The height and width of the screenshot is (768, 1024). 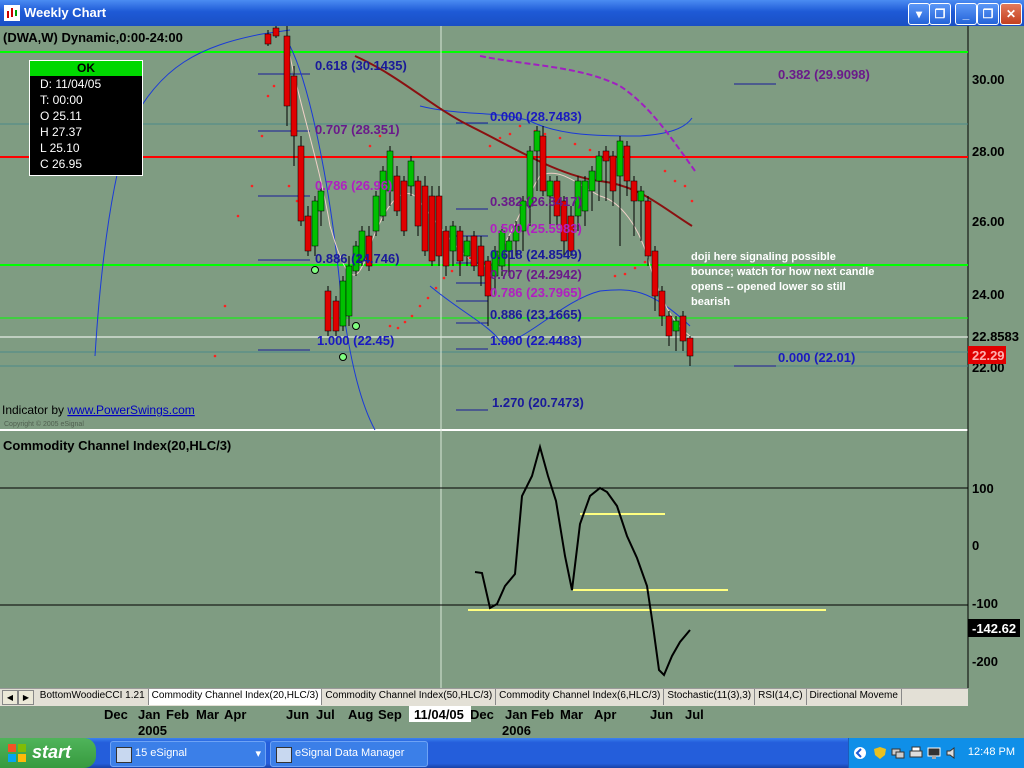 I want to click on tab-cci-50: Commodity Channel Index(50,HLC/3), so click(x=409, y=697).